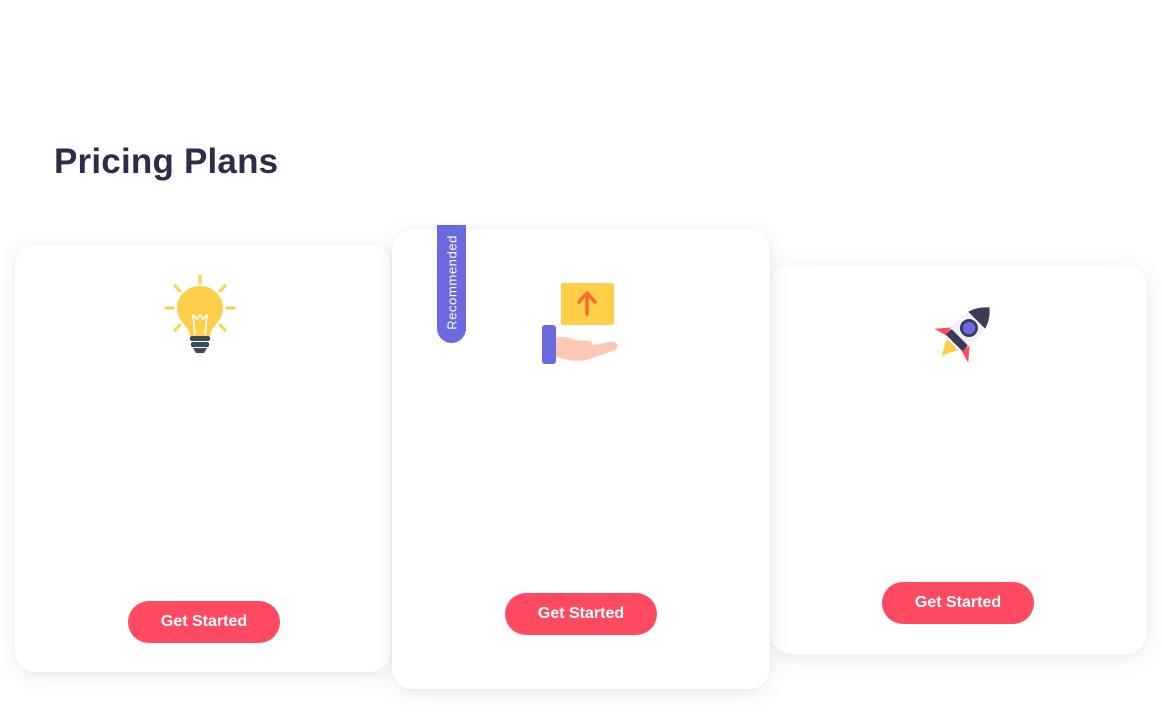 The image size is (1162, 721). I want to click on lightbulb-icon, so click(200, 315).